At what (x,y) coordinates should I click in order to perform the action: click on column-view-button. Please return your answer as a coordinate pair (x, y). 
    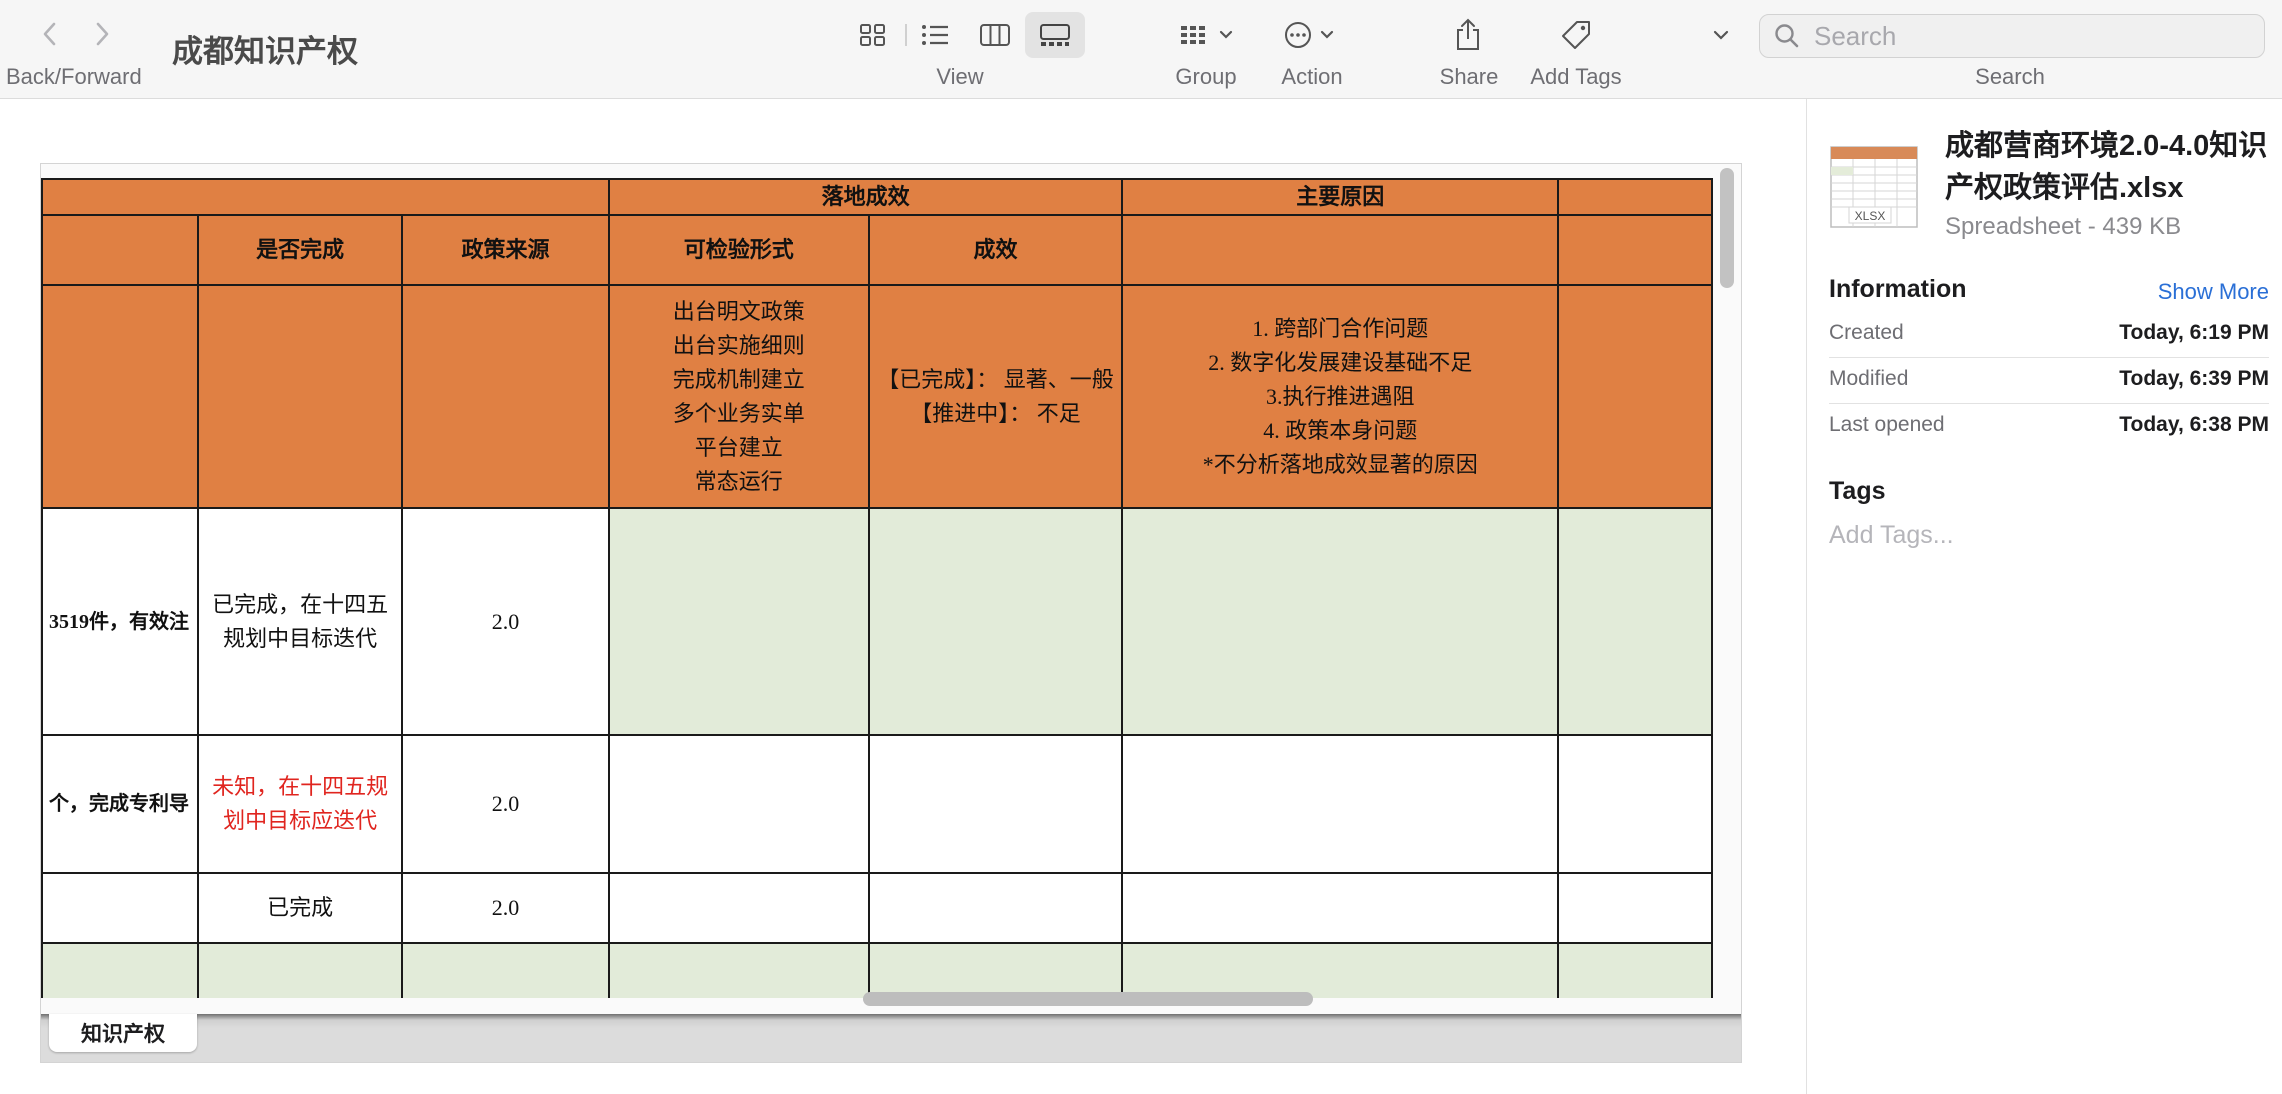
    Looking at the image, I should click on (995, 35).